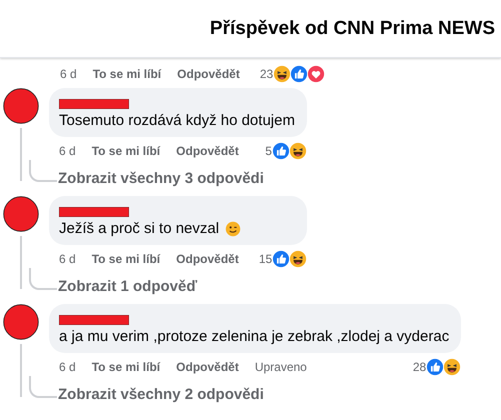  What do you see at coordinates (267, 74) in the screenshot?
I see `reaction-count: 23` at bounding box center [267, 74].